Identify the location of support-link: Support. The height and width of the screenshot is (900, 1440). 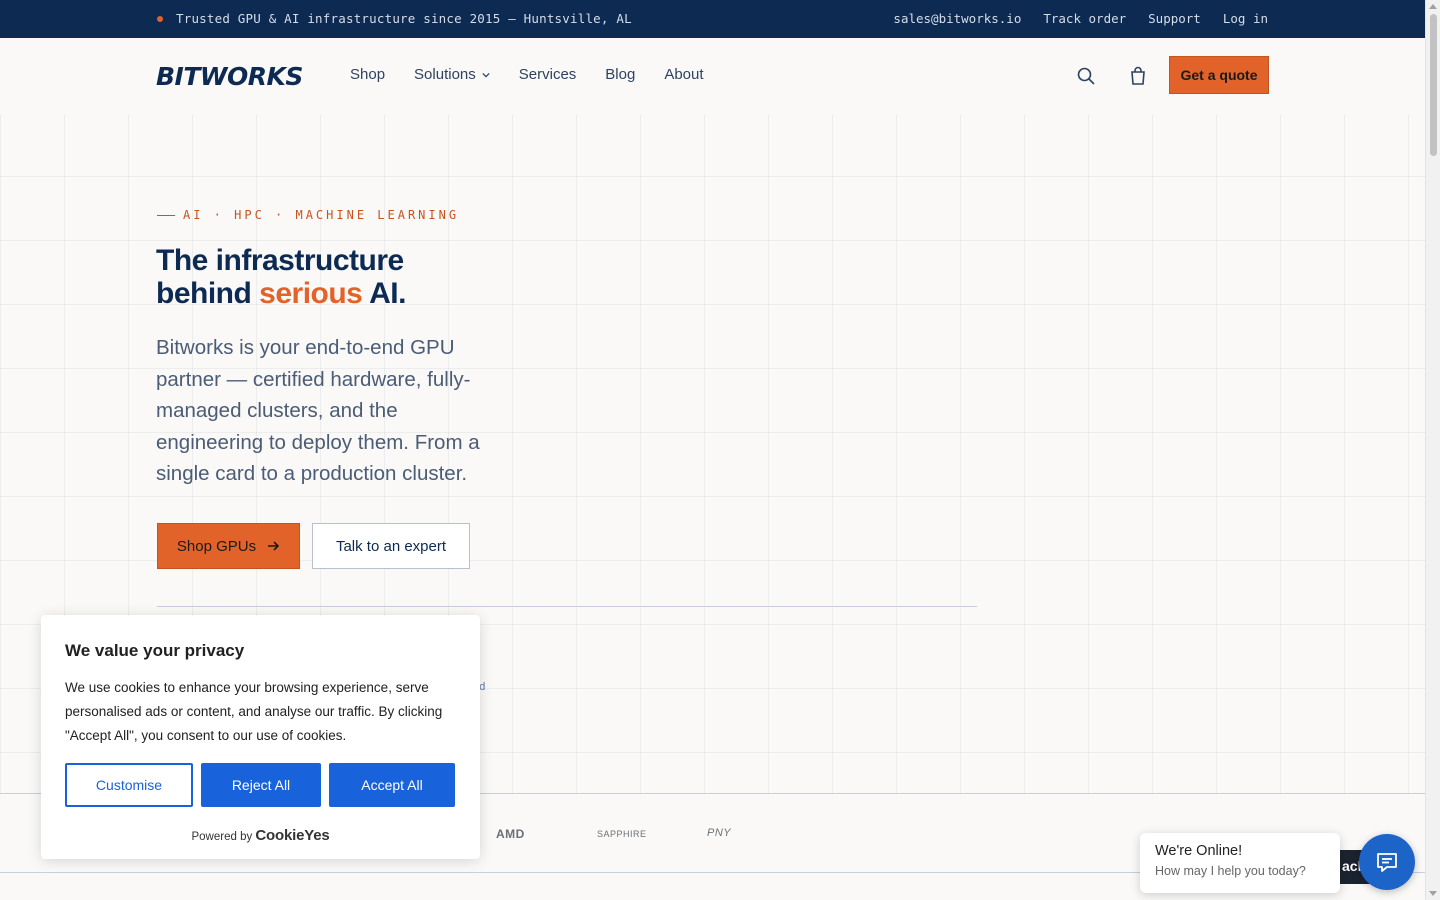
(1174, 18).